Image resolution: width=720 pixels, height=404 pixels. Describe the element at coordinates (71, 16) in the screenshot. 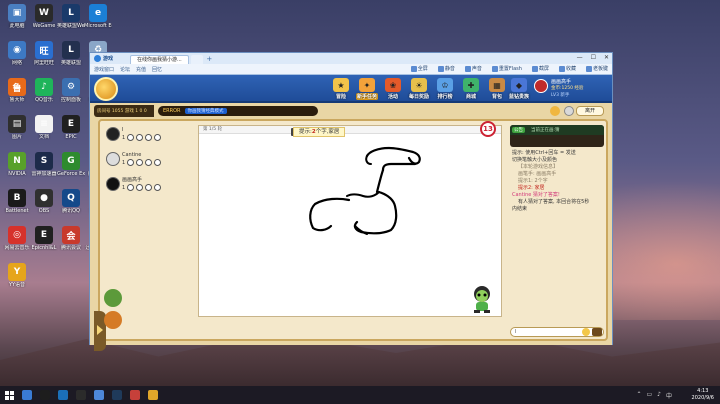

I see `desktop-icon: L英雄联盟WeGame版` at that location.